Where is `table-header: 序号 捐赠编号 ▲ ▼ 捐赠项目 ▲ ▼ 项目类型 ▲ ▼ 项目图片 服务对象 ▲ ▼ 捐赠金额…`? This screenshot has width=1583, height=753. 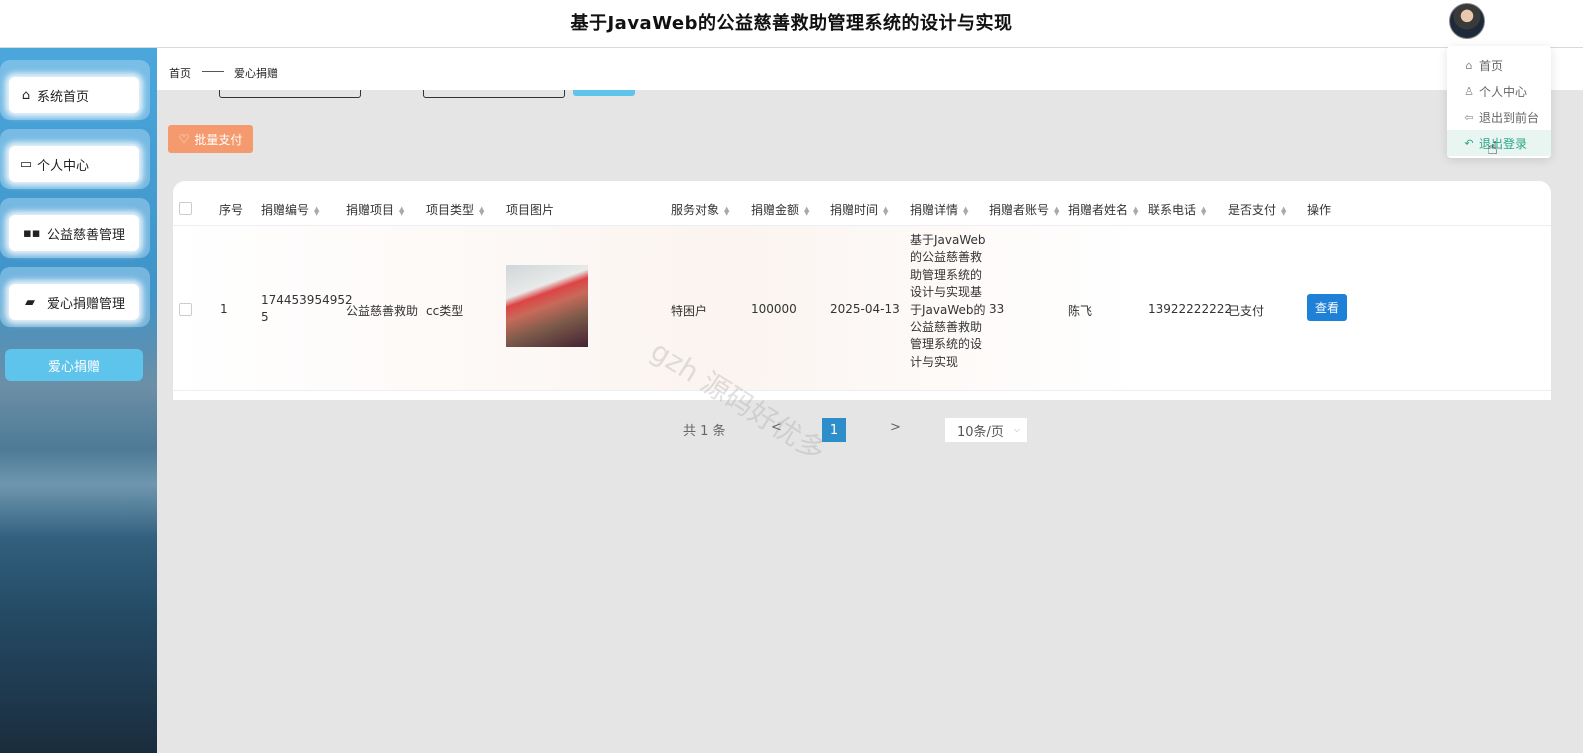
table-header: 序号 捐赠编号 ▲ ▼ 捐赠项目 ▲ ▼ 项目类型 ▲ ▼ 项目图片 服务对象 ▲ ▼ 捐赠金额… is located at coordinates (862, 203).